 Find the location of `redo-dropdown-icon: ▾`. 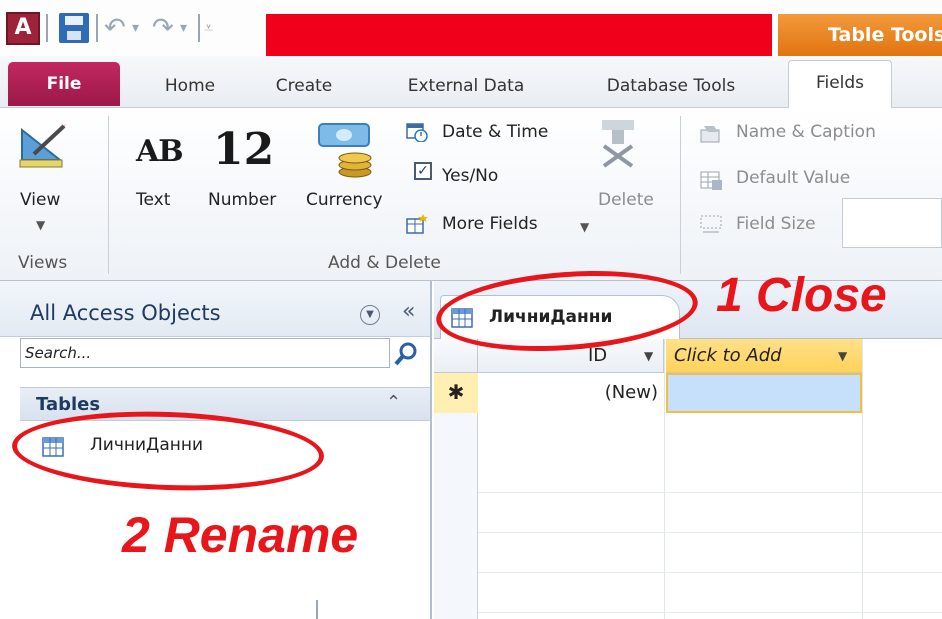

redo-dropdown-icon: ▾ is located at coordinates (183, 28).